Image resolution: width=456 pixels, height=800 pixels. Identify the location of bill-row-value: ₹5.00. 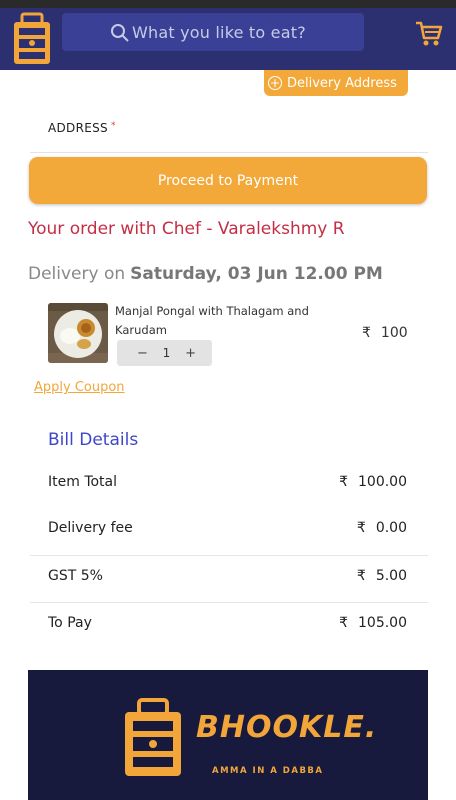
(382, 576).